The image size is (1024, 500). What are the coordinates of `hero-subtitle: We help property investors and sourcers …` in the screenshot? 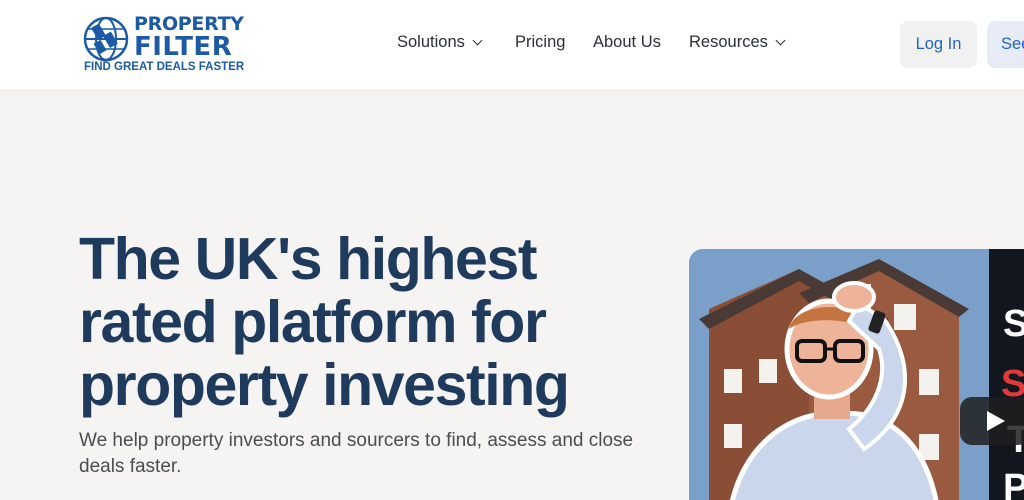 It's located at (356, 453).